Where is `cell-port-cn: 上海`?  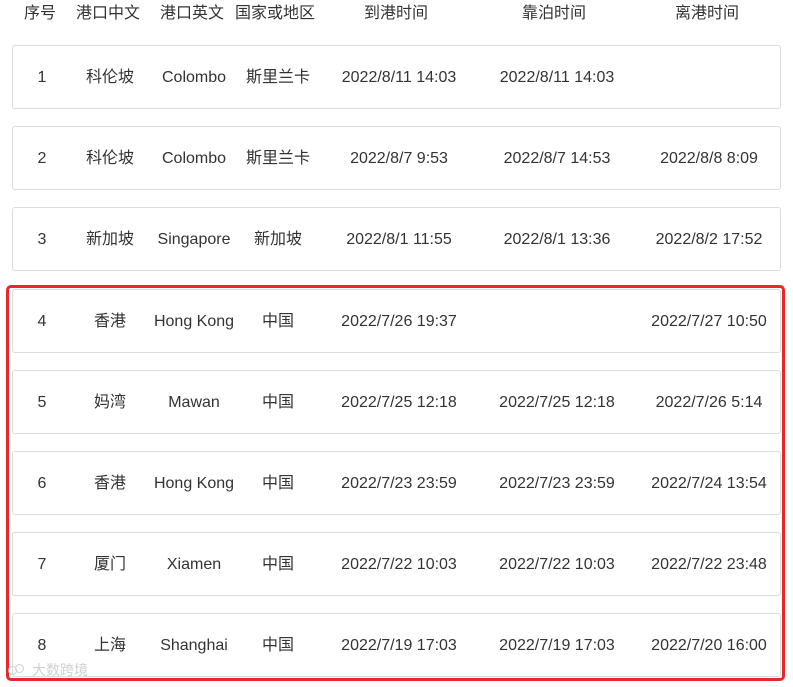 cell-port-cn: 上海 is located at coordinates (110, 645).